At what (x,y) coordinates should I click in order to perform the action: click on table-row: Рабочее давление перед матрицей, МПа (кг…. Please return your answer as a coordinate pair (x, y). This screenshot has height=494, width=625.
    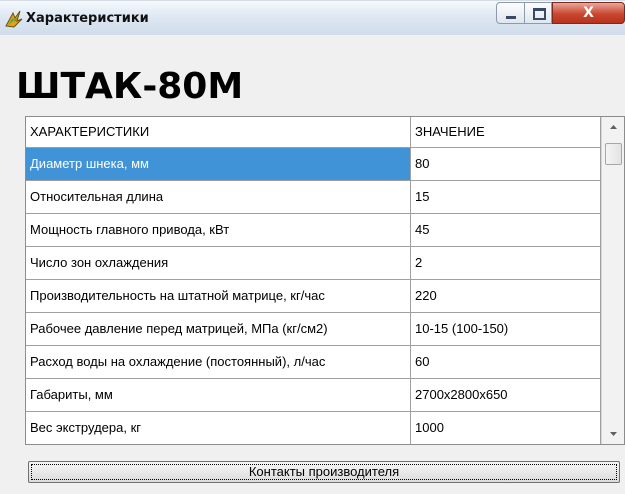
    Looking at the image, I should click on (313, 329).